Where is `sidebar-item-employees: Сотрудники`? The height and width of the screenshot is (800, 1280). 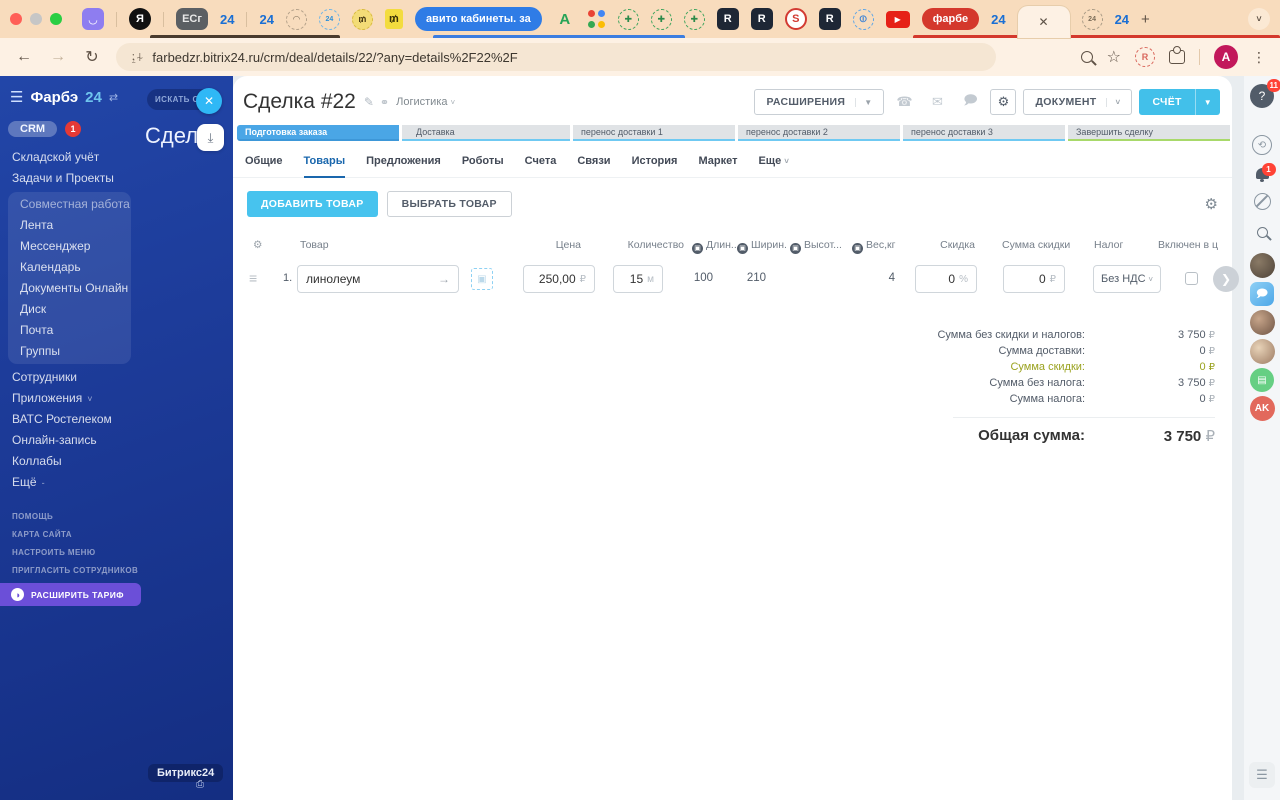
sidebar-item-employees: Сотрудники is located at coordinates (116, 377).